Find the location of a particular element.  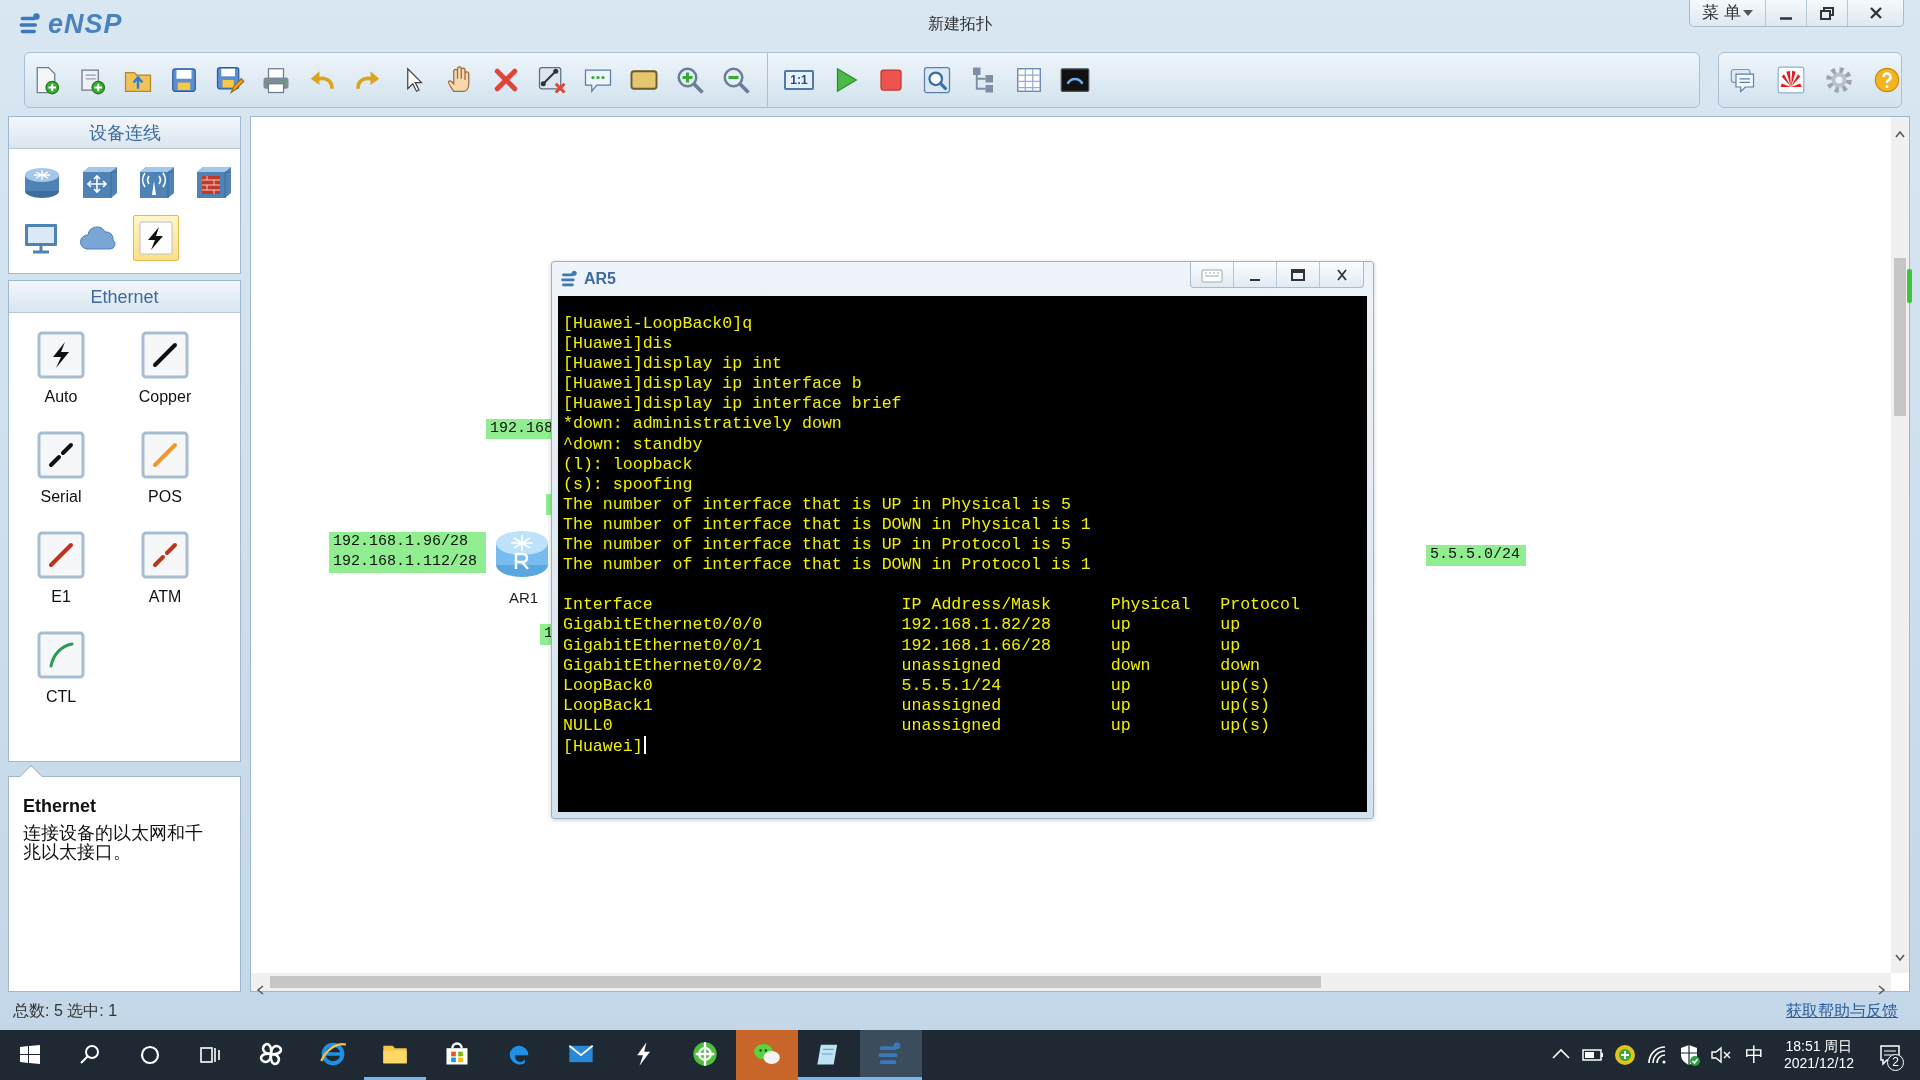

terminal-line: The number of interface that is UP in Physical is 5 is located at coordinates (817, 504).